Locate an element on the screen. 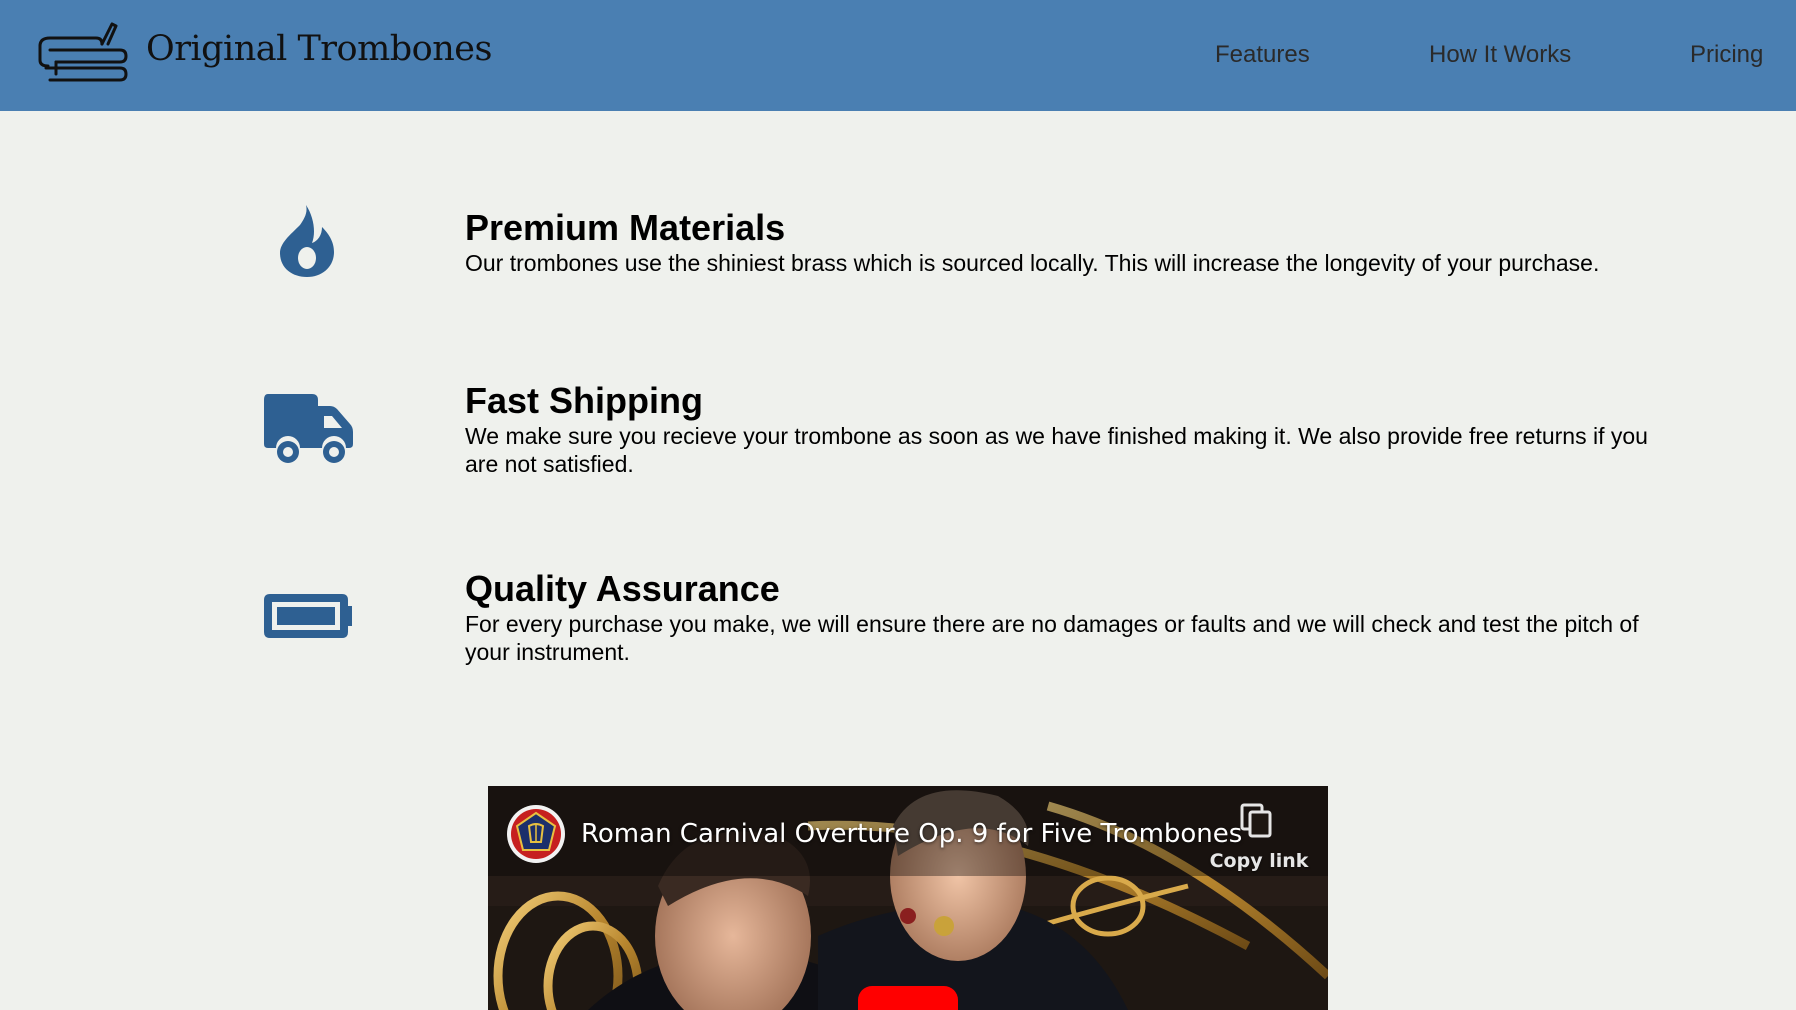  trombone-icon is located at coordinates (82, 51).